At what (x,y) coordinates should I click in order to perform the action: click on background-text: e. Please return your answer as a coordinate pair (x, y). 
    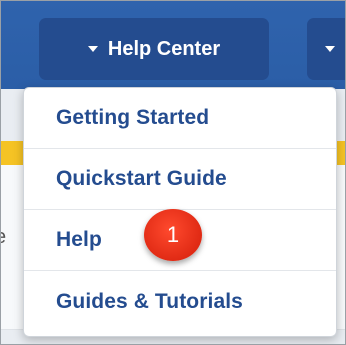
    Looking at the image, I should click on (3, 237).